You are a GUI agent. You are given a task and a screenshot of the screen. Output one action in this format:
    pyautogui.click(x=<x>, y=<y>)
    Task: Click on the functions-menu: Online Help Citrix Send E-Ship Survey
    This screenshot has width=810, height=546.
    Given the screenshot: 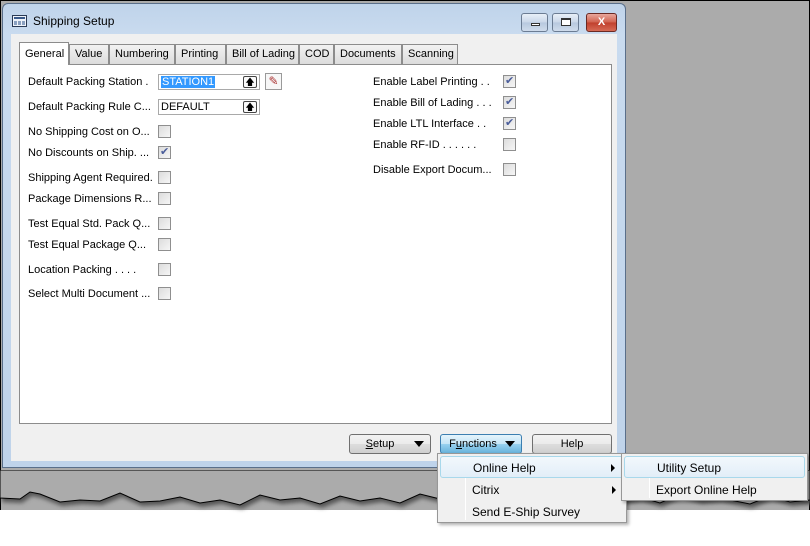 What is the action you would take?
    pyautogui.click(x=532, y=488)
    